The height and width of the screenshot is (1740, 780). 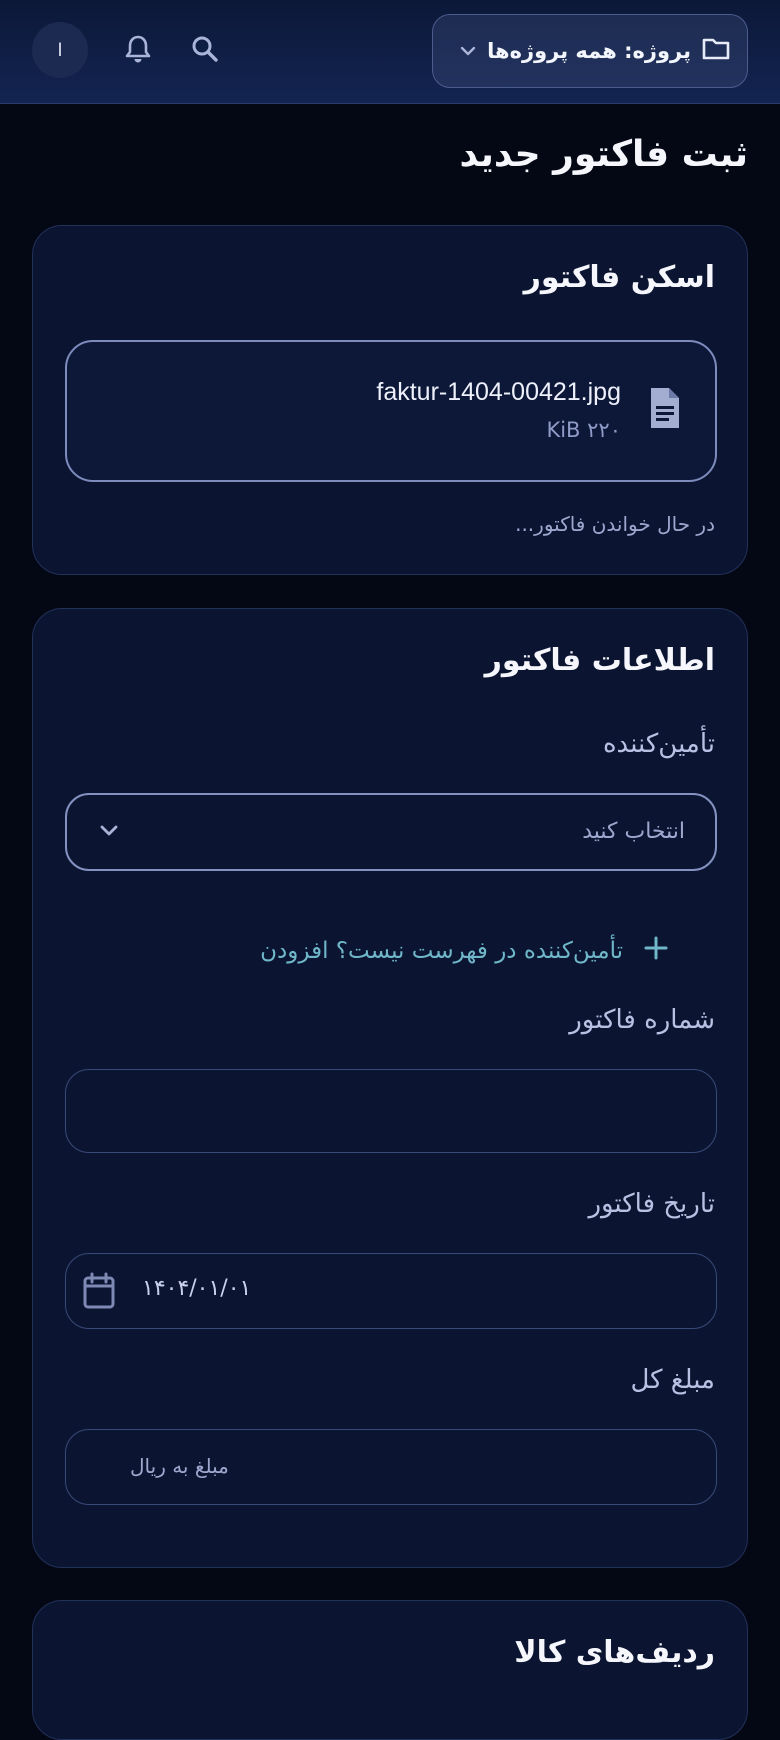 I want to click on search-button, so click(x=205, y=51).